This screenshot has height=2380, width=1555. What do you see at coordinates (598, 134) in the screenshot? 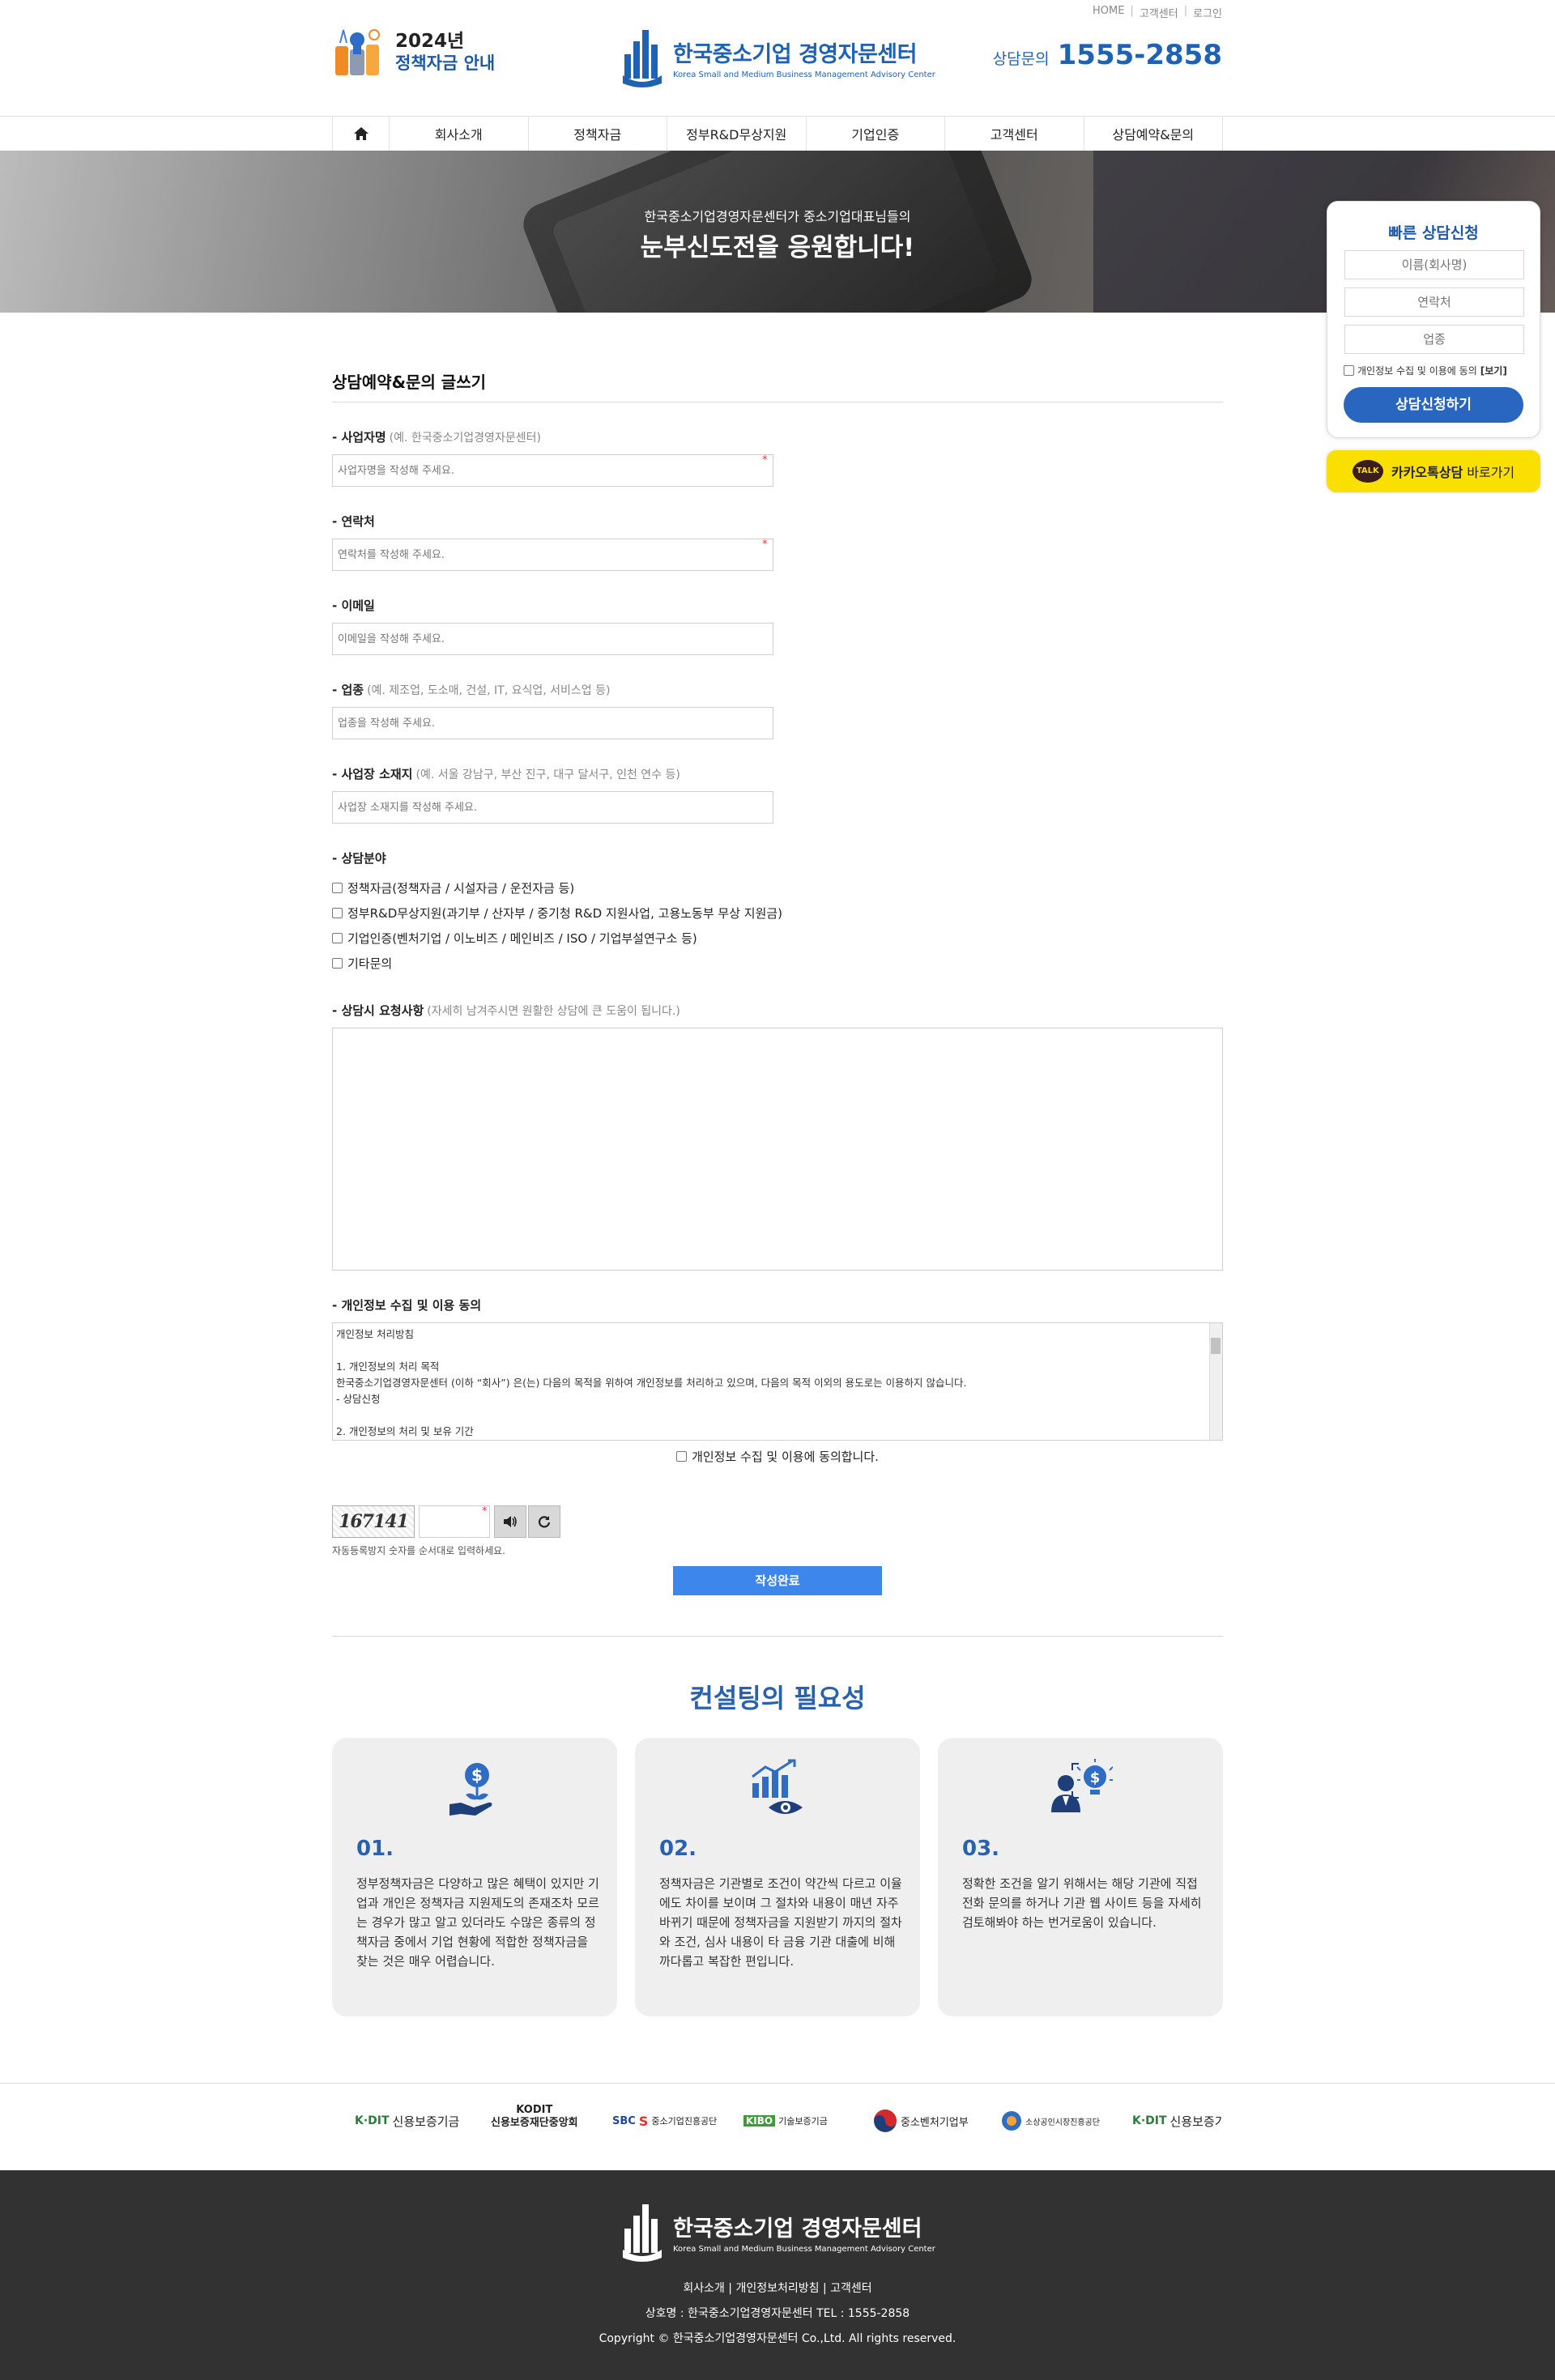
I see `nav-policy-fund: 정책자금` at bounding box center [598, 134].